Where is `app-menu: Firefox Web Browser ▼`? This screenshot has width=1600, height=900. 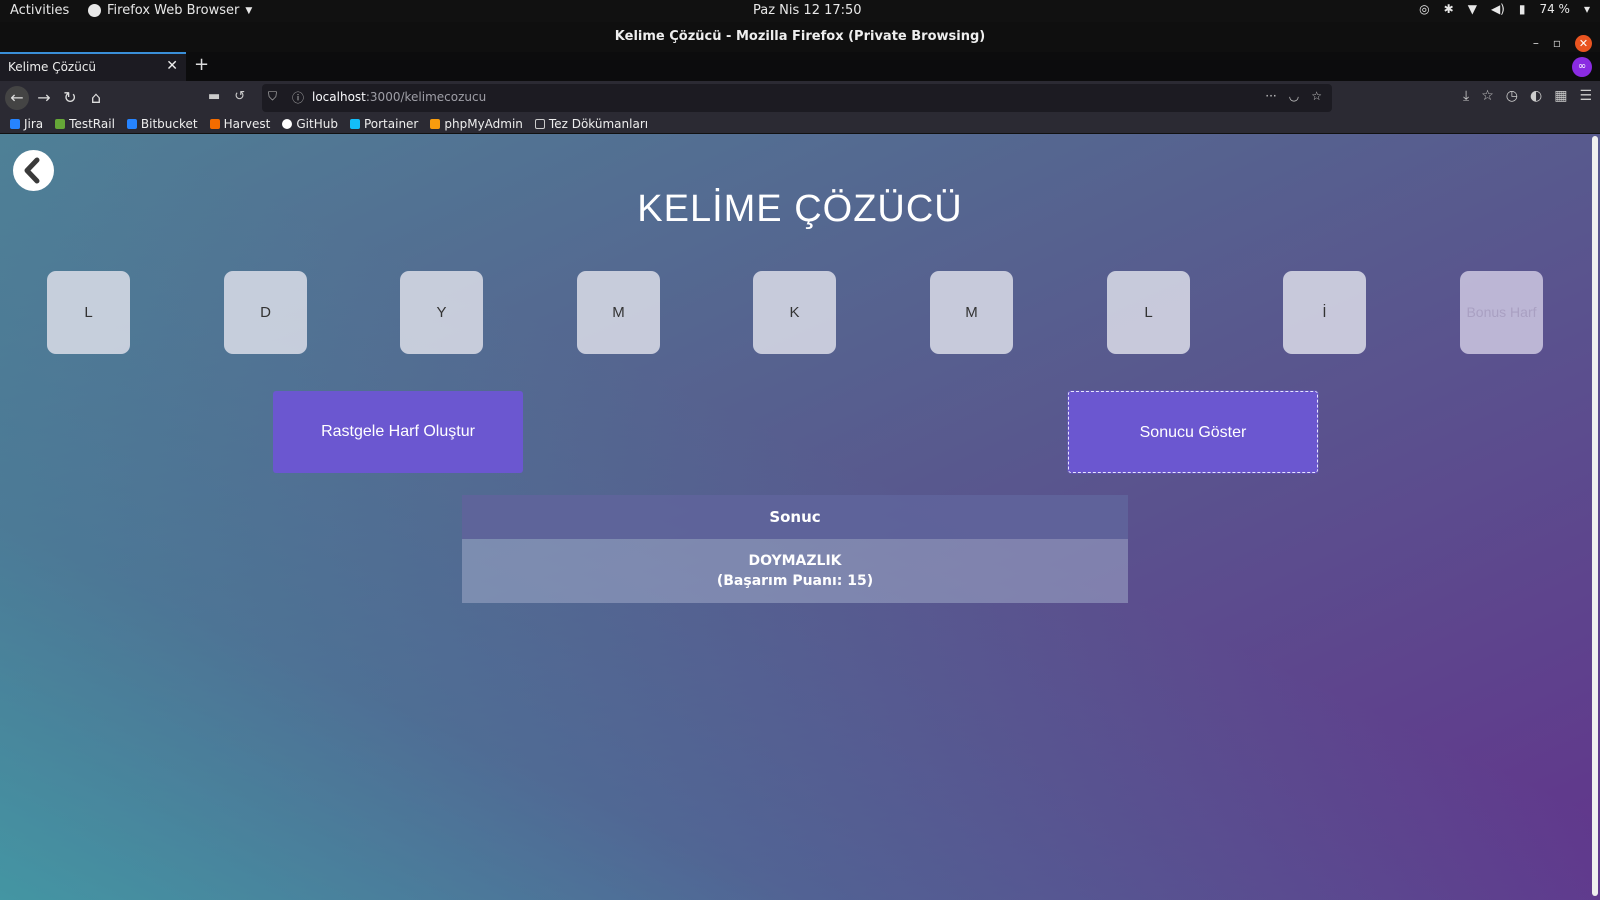 app-menu: Firefox Web Browser ▼ is located at coordinates (170, 10).